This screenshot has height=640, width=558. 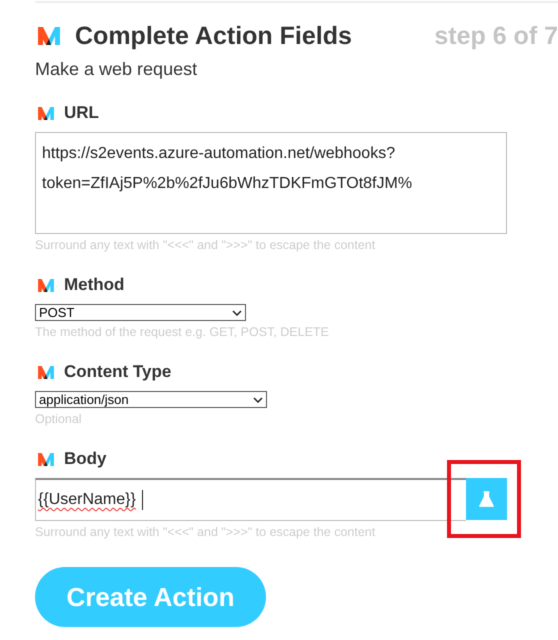 I want to click on dropdown: application/json, so click(x=151, y=399).